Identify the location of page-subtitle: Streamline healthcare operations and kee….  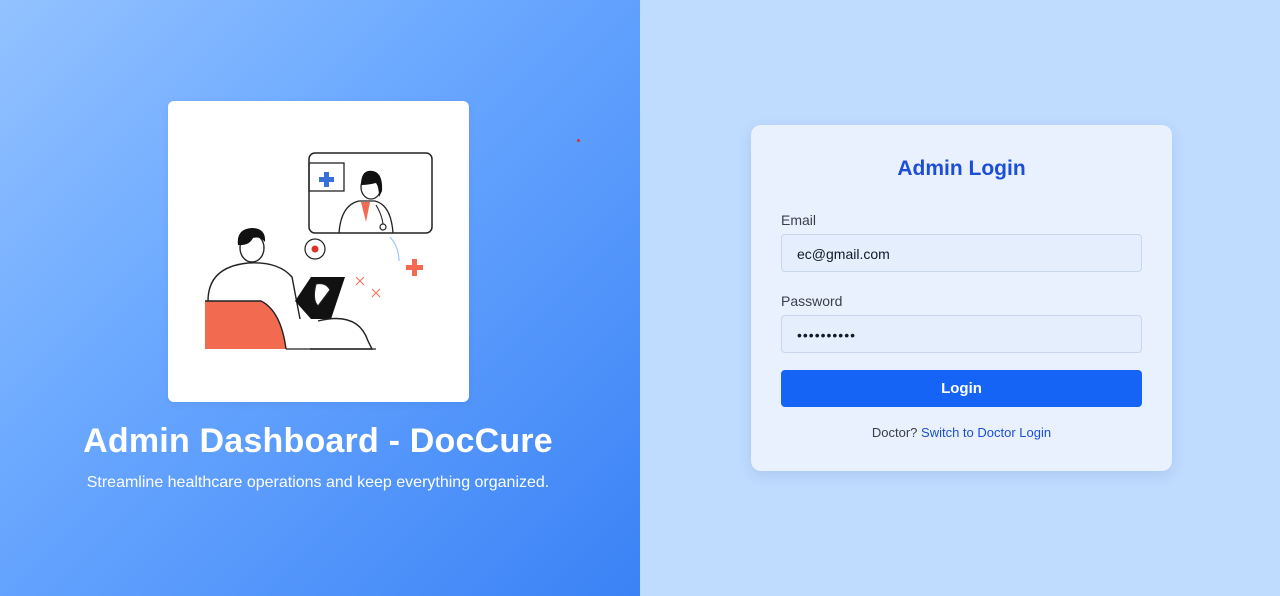
(318, 482).